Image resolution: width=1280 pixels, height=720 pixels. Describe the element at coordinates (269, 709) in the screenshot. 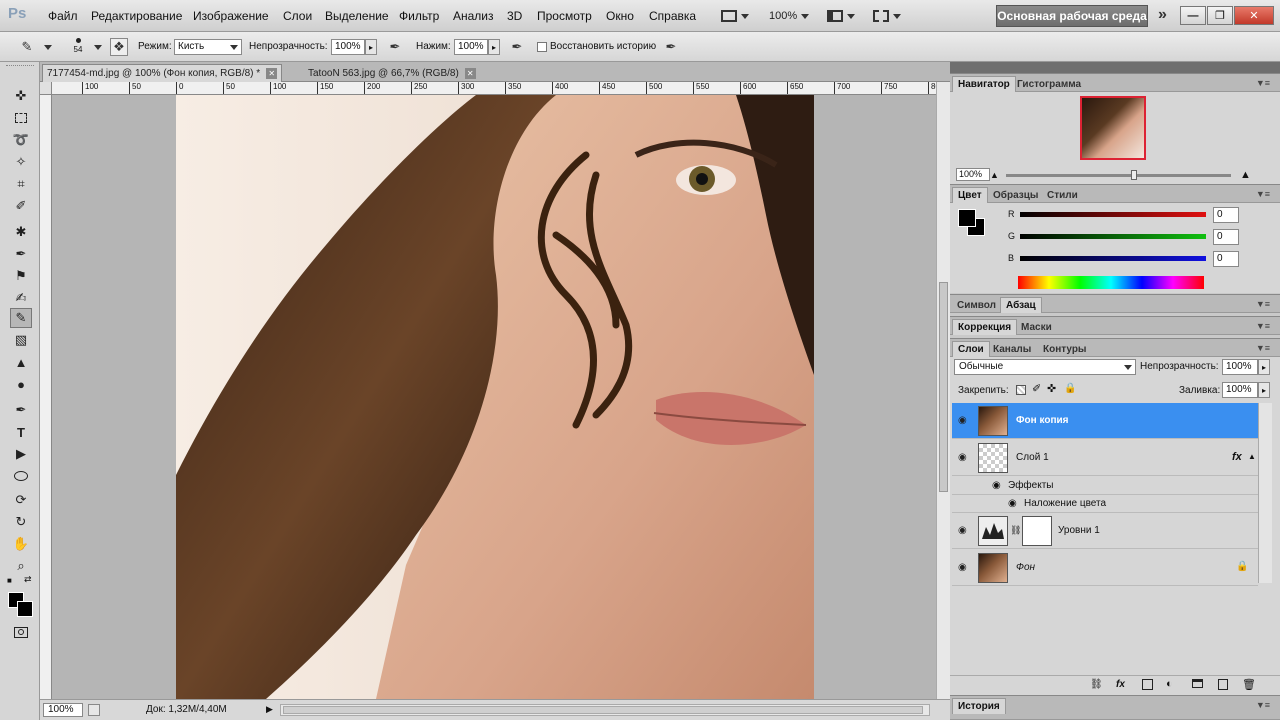

I see `status-menu-arrow: ▶` at that location.